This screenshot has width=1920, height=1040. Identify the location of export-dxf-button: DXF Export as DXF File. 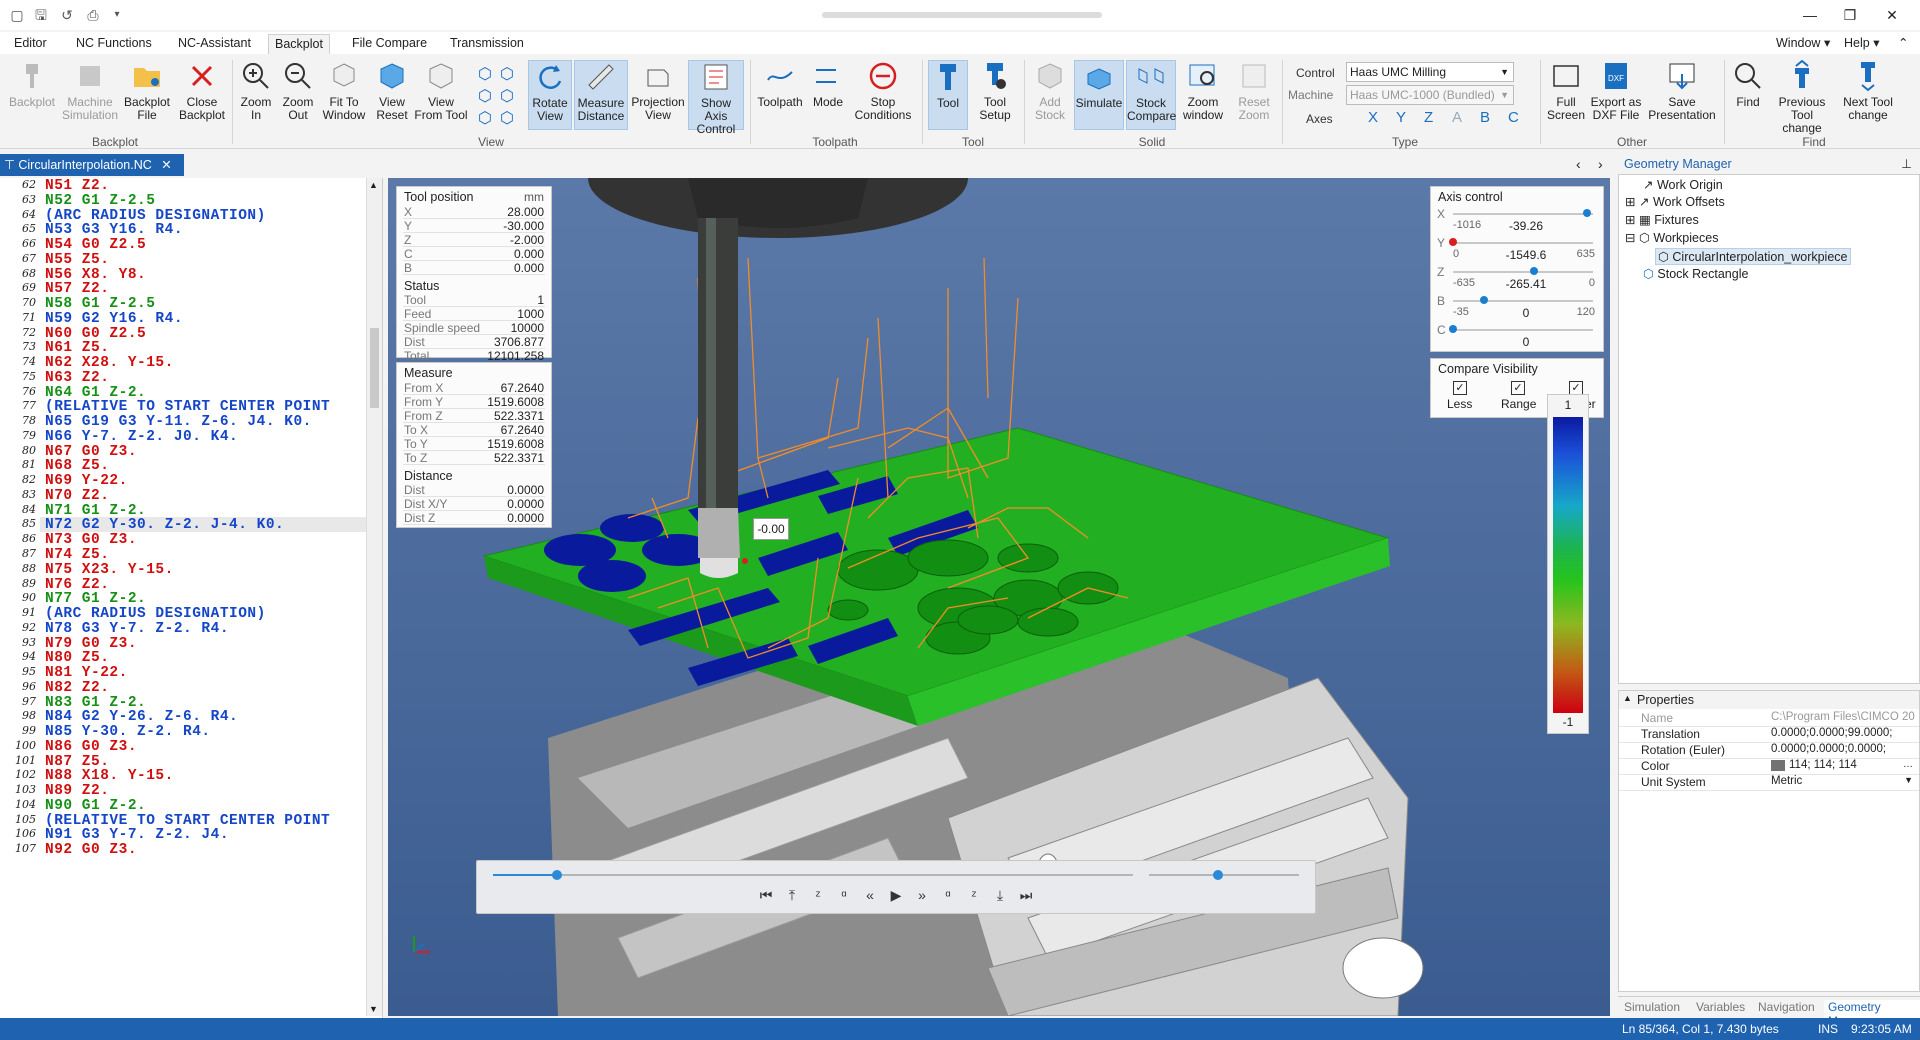
(1616, 95).